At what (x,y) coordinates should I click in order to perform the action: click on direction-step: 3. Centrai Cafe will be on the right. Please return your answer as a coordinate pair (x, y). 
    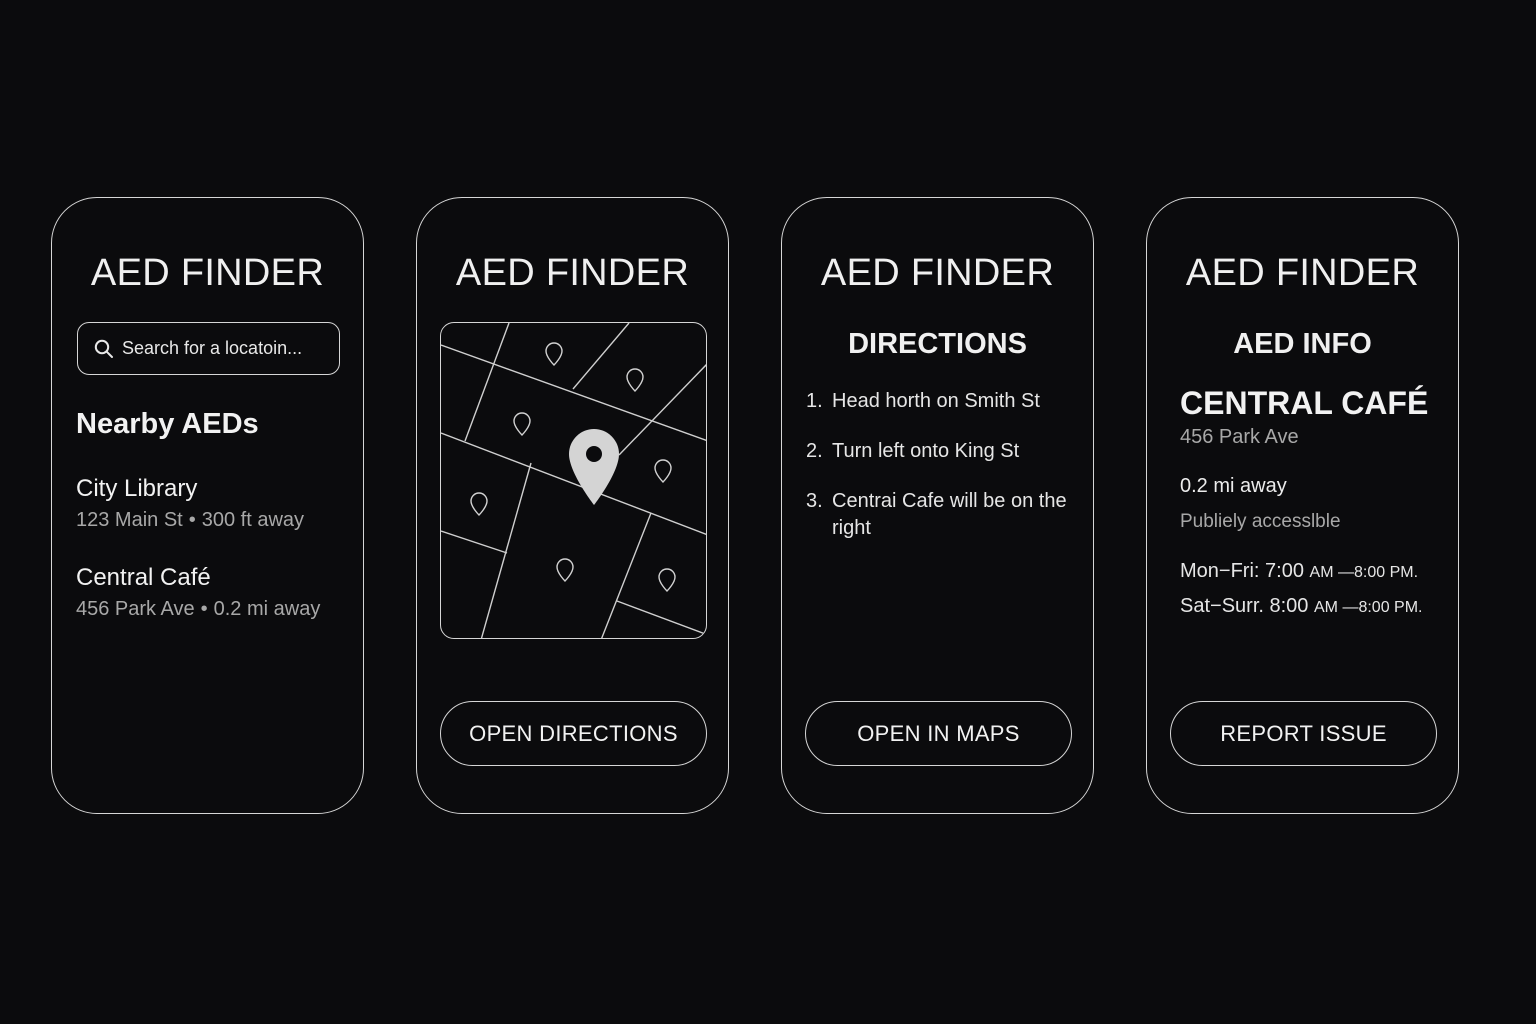
    Looking at the image, I should click on (941, 515).